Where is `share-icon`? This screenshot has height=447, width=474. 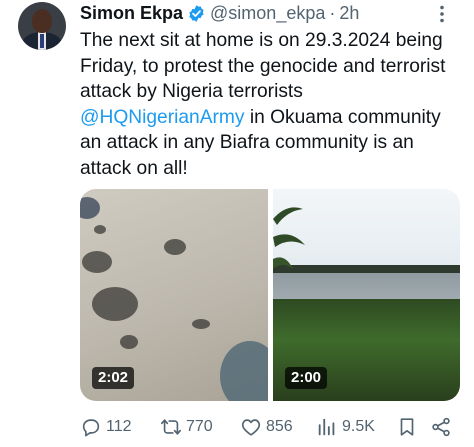
share-icon is located at coordinates (441, 427).